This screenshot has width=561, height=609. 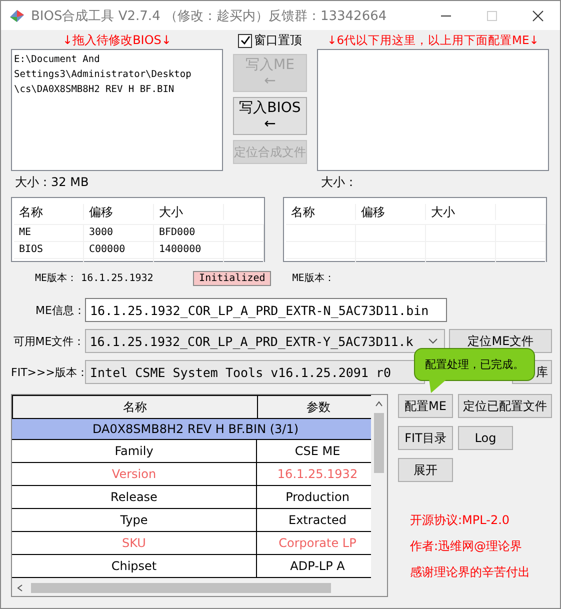 What do you see at coordinates (49, 233) in the screenshot?
I see `table-cell: ME` at bounding box center [49, 233].